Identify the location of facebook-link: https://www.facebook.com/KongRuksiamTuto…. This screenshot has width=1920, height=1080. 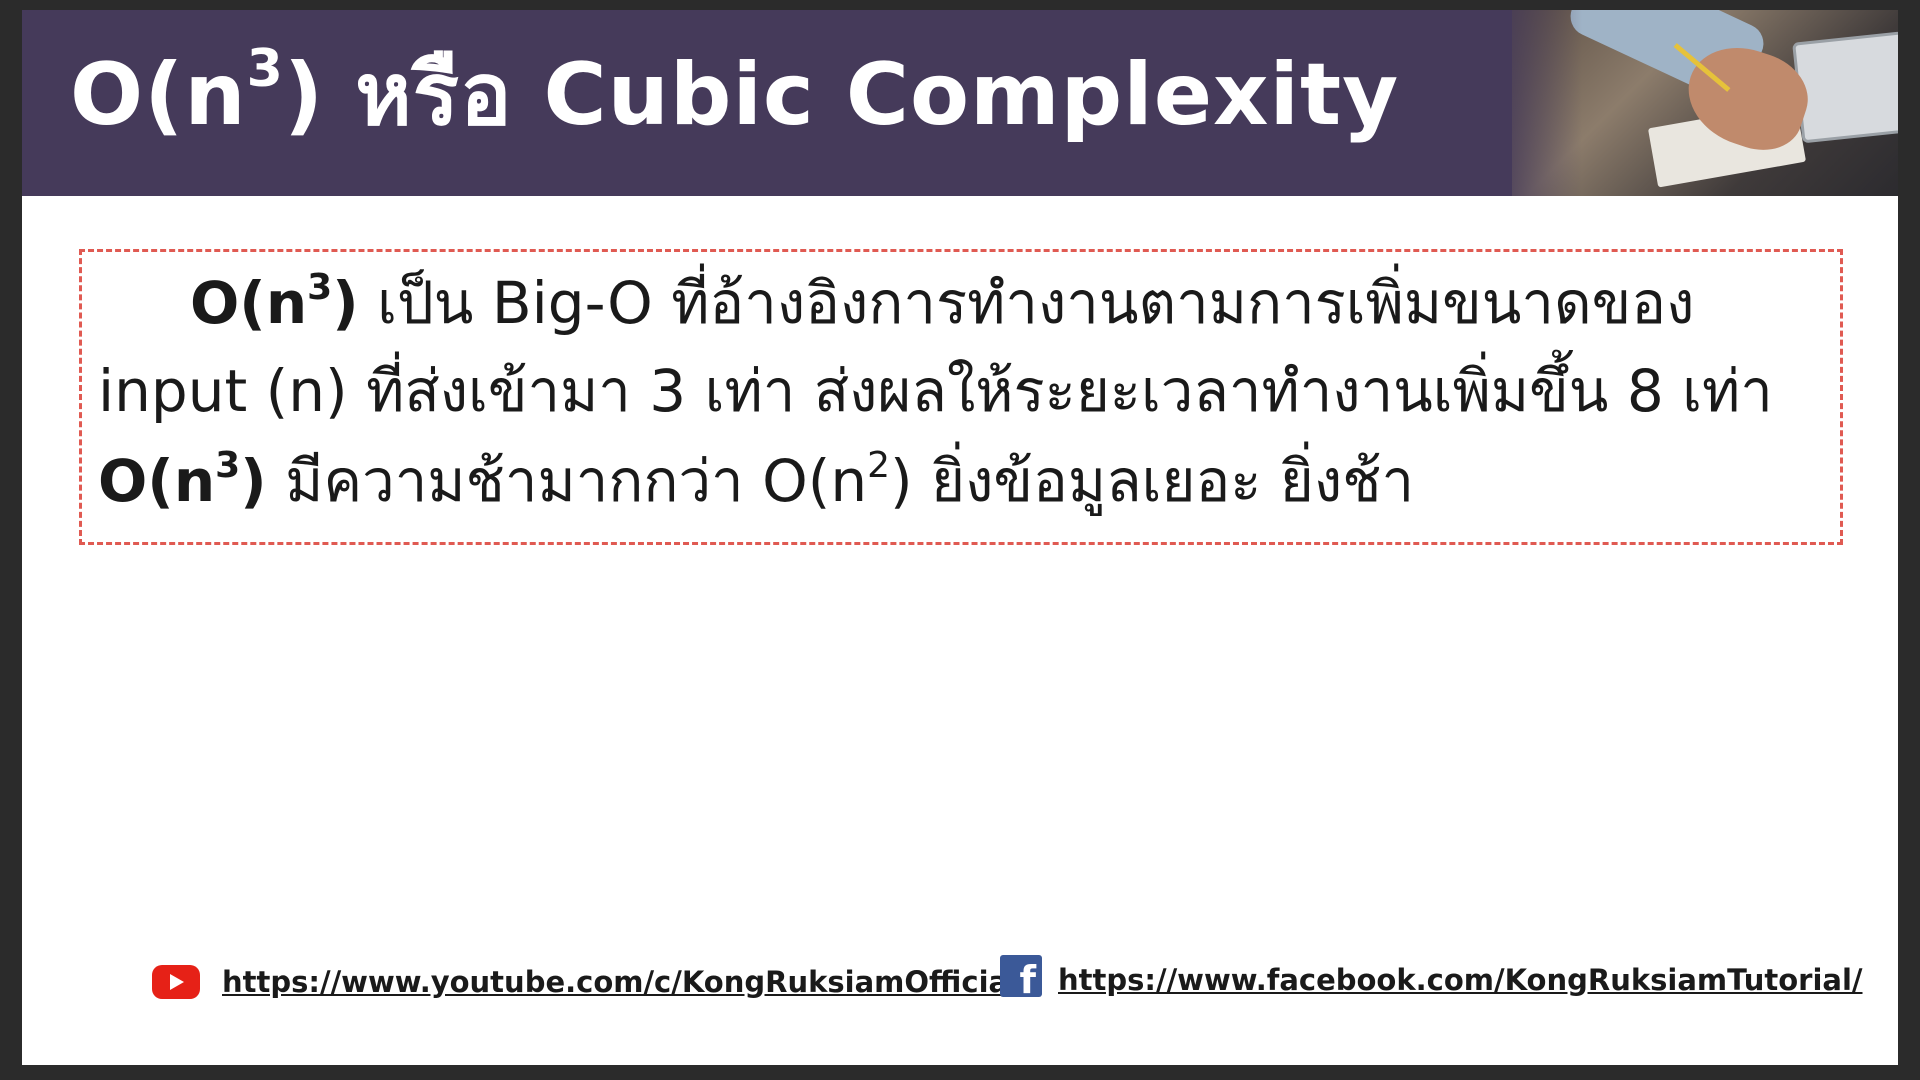
(1460, 980).